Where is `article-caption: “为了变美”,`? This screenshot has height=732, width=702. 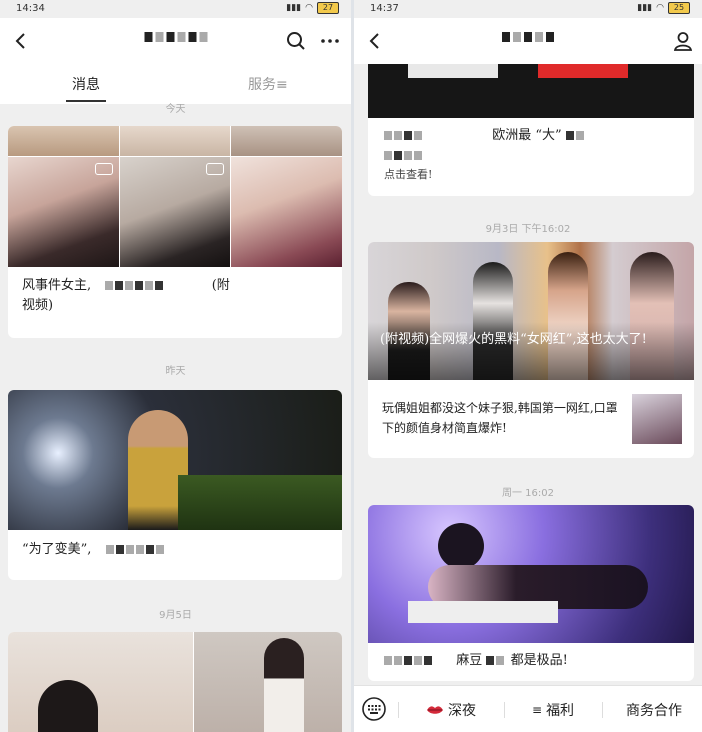 article-caption: “为了变美”, is located at coordinates (177, 550).